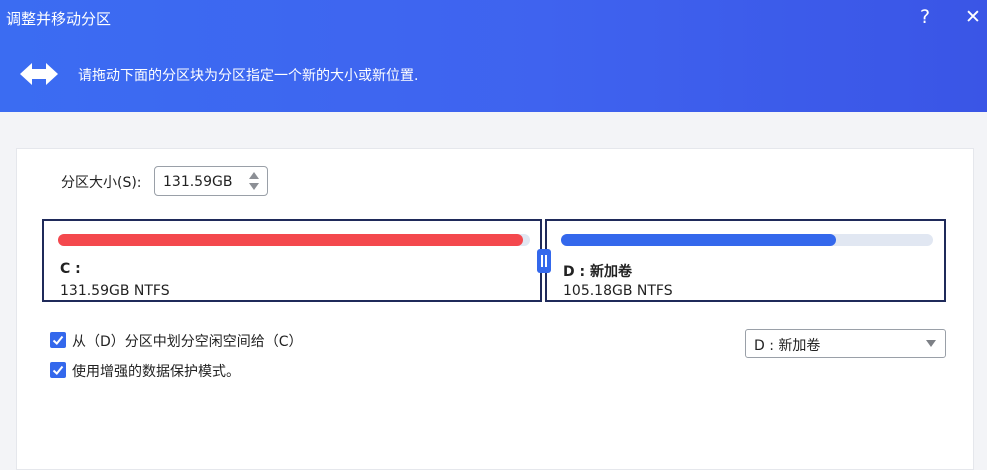  What do you see at coordinates (59, 19) in the screenshot?
I see `window-title: 调整并移动分区` at bounding box center [59, 19].